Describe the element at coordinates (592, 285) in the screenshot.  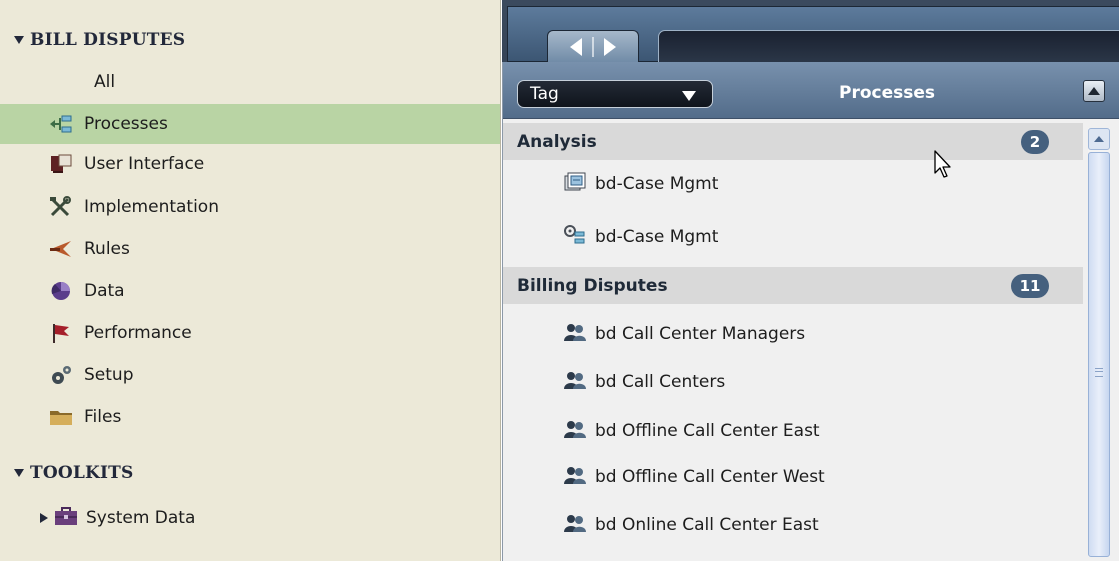
I see `group-name: Billing Disputes` at that location.